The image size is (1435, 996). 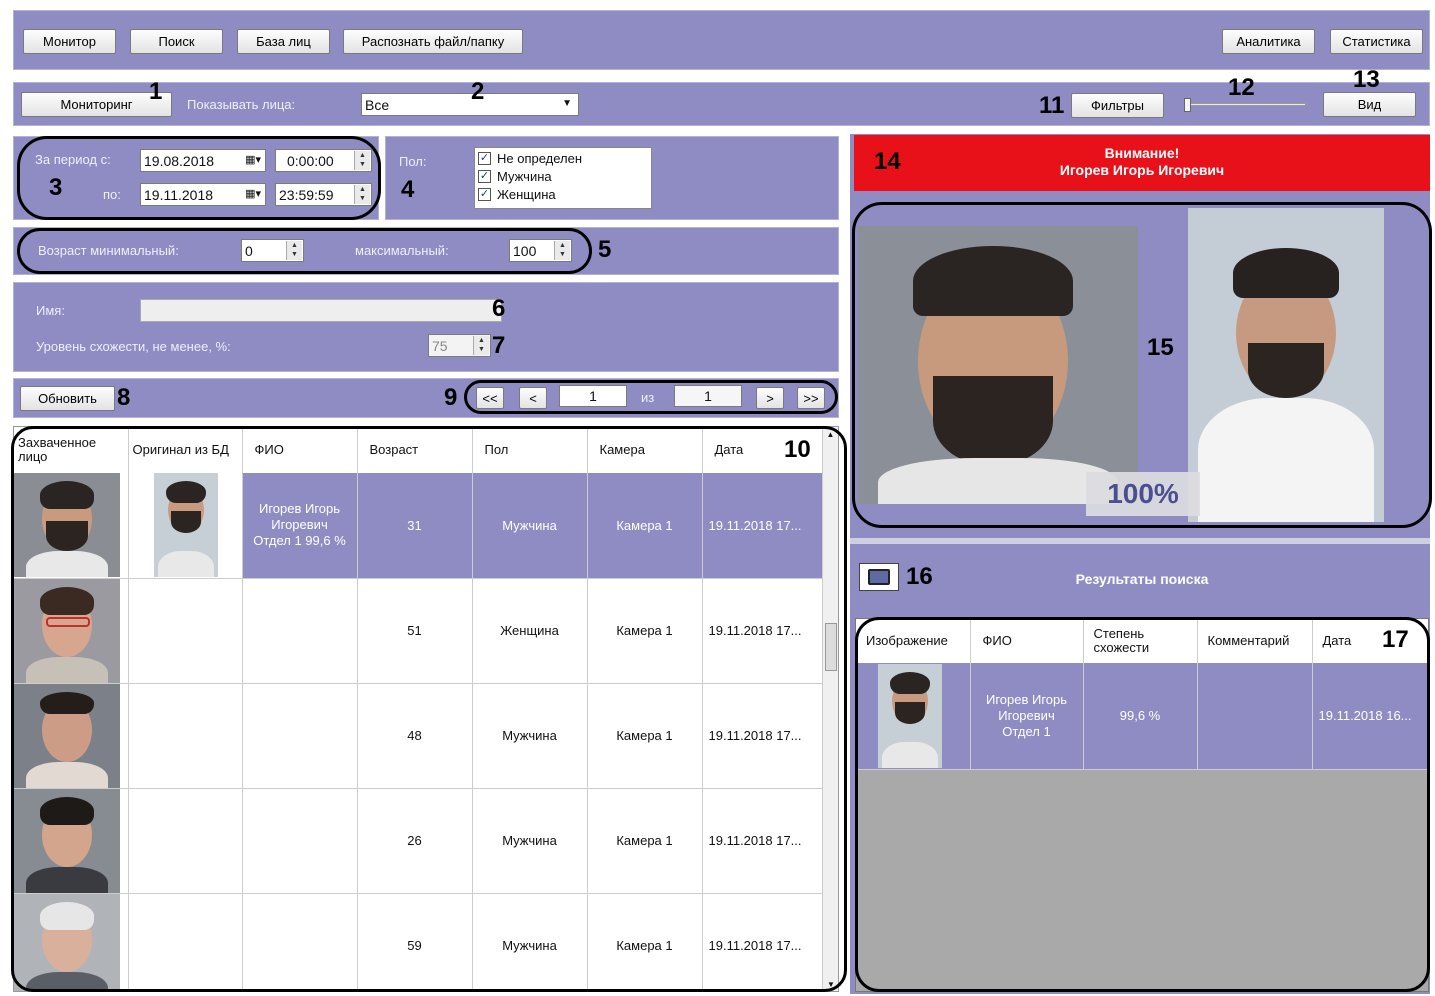 What do you see at coordinates (470, 104) in the screenshot?
I see `show-faces-select: Все ▼` at bounding box center [470, 104].